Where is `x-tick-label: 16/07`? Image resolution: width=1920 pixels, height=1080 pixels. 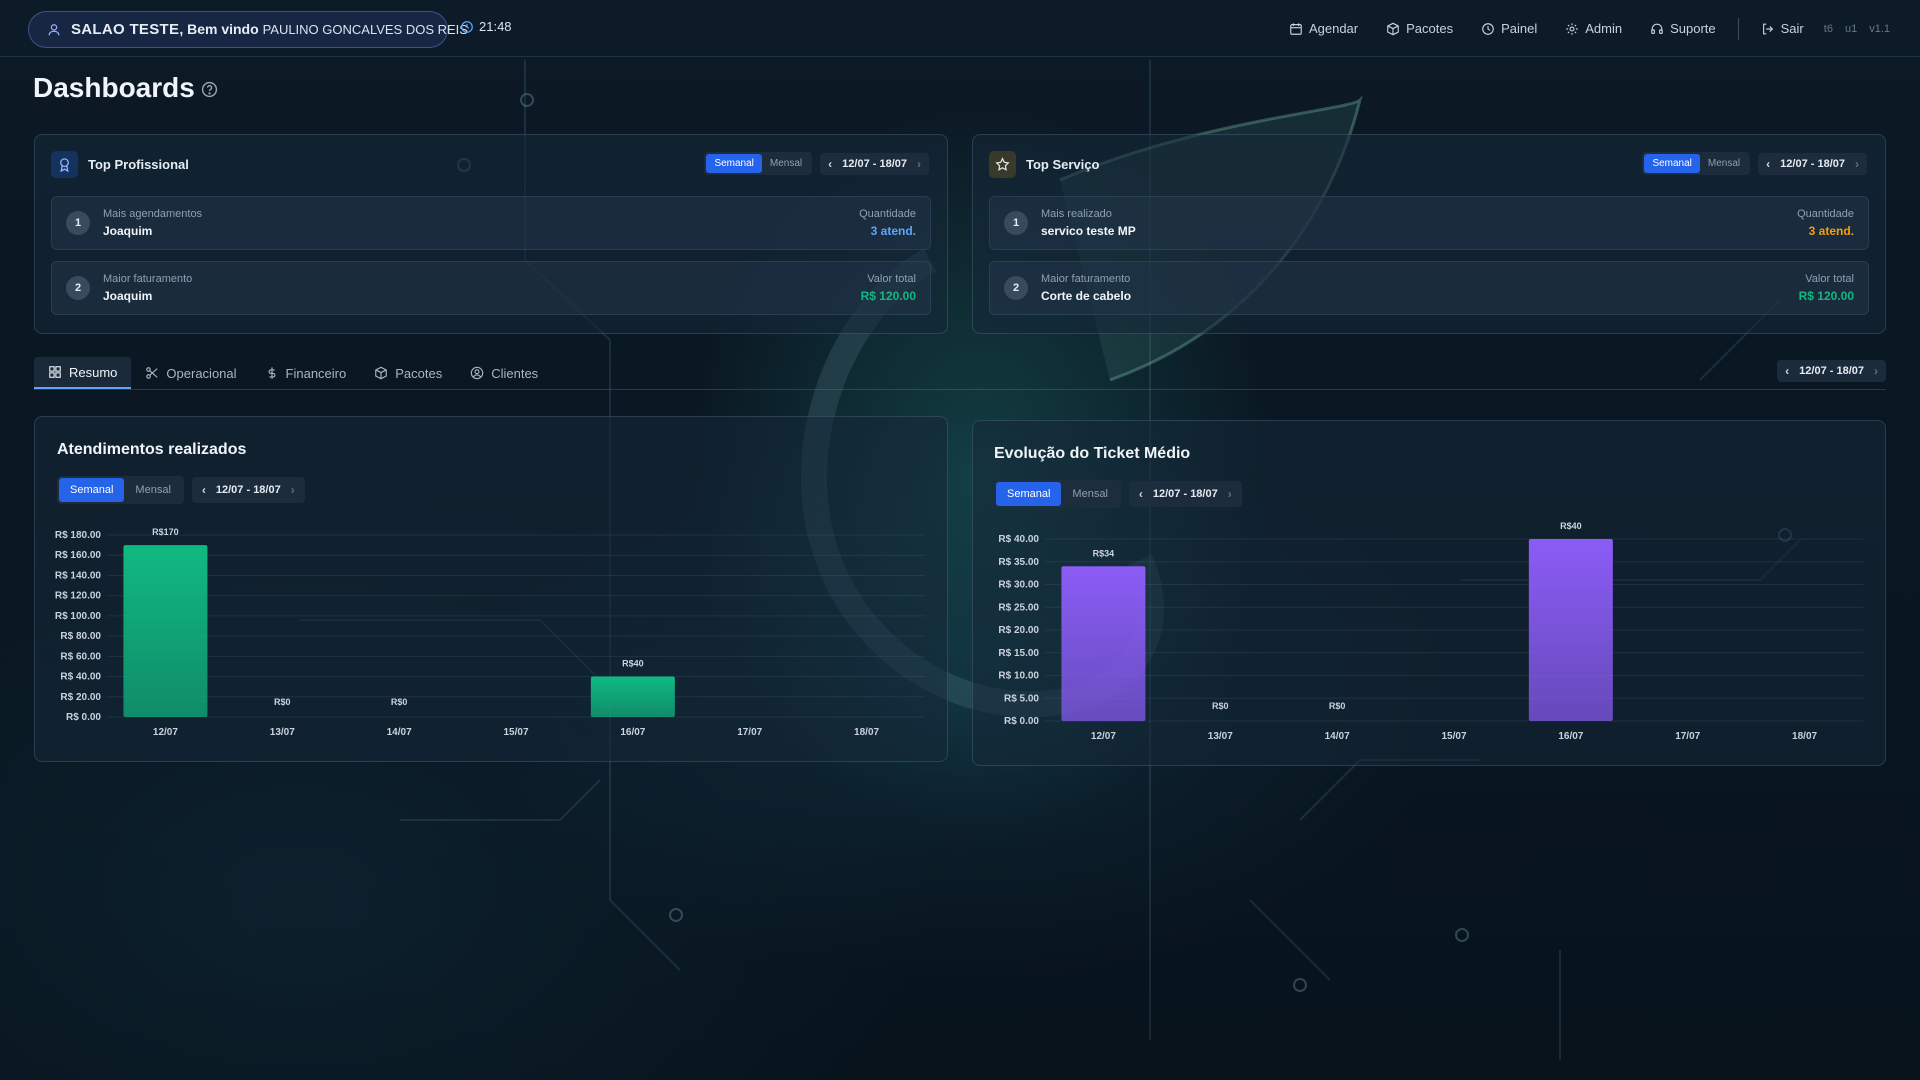 x-tick-label: 16/07 is located at coordinates (632, 732).